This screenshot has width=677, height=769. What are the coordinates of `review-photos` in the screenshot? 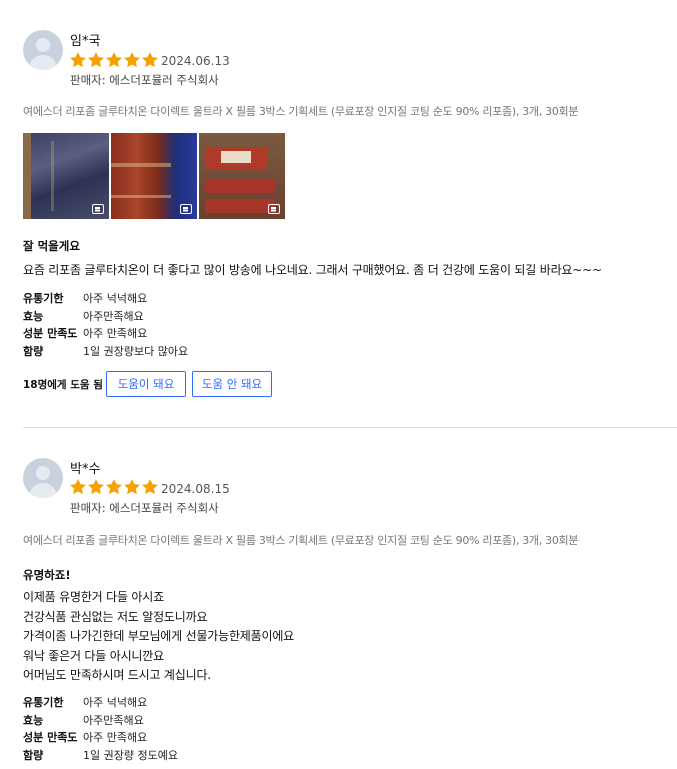 It's located at (154, 176).